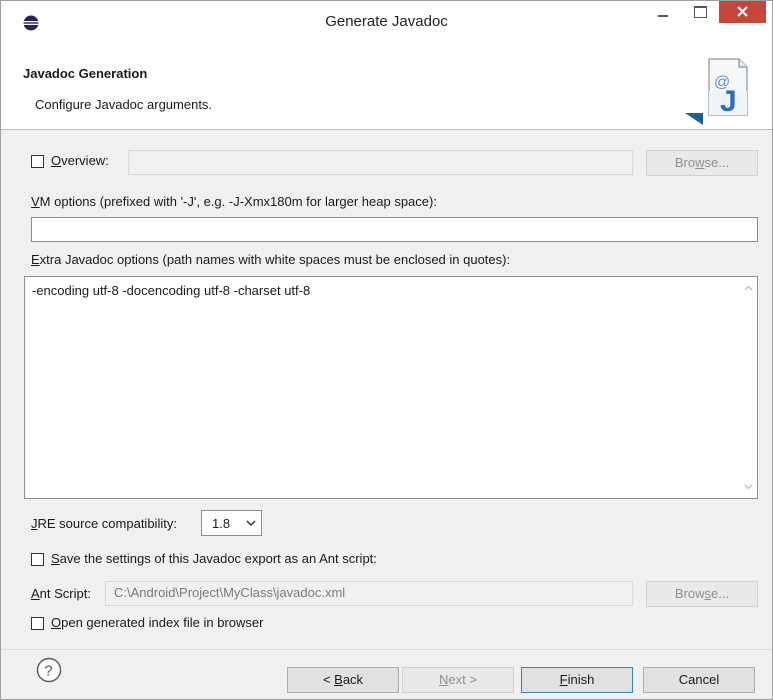 Image resolution: width=773 pixels, height=700 pixels. Describe the element at coordinates (717, 89) in the screenshot. I see `javadoc-wizard-icon: @ J` at that location.